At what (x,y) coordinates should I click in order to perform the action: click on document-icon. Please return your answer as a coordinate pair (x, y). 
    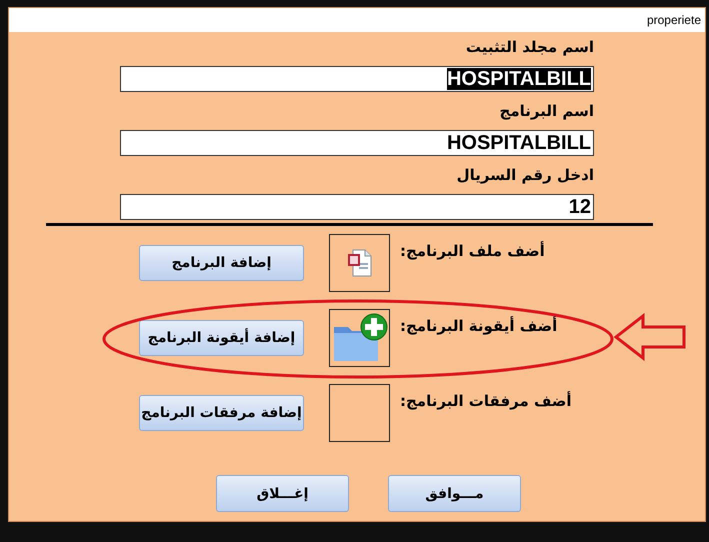
    Looking at the image, I should click on (359, 263).